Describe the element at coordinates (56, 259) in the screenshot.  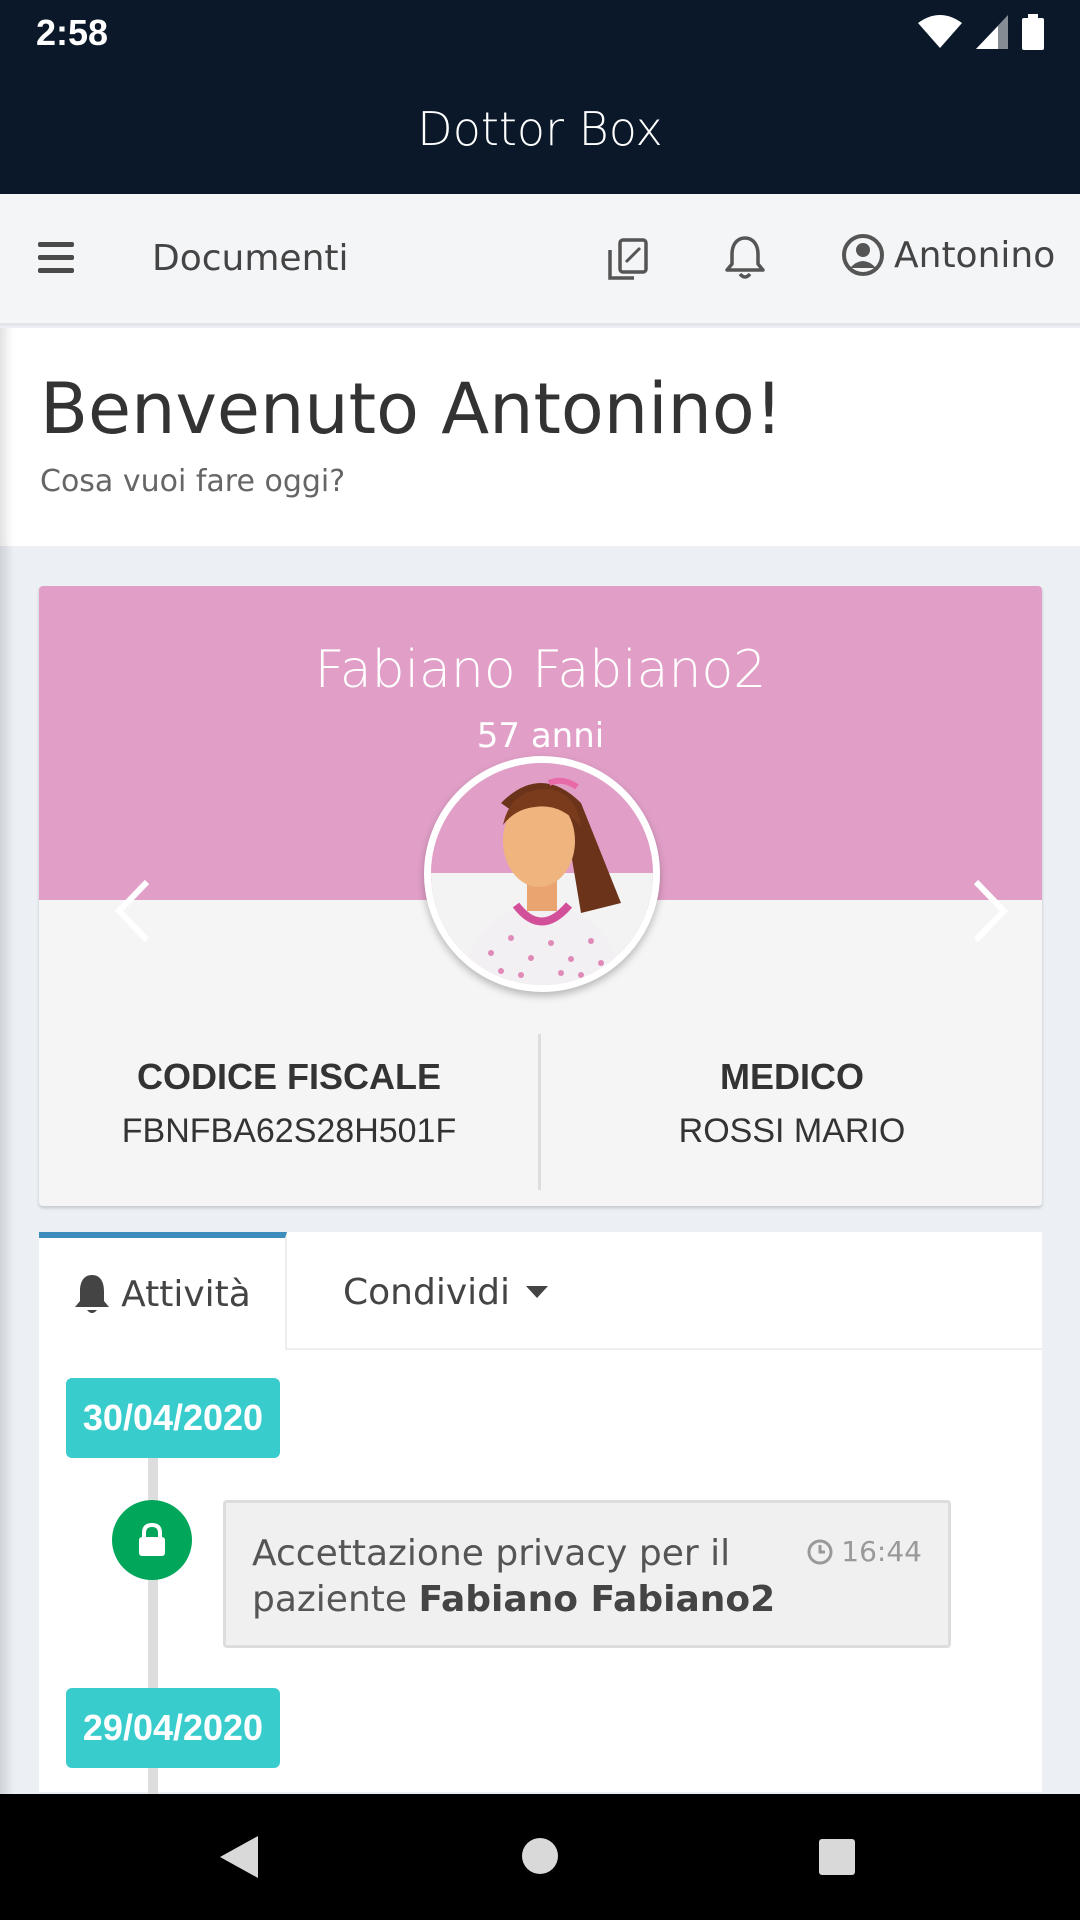
I see `hamburger-menu-icon` at that location.